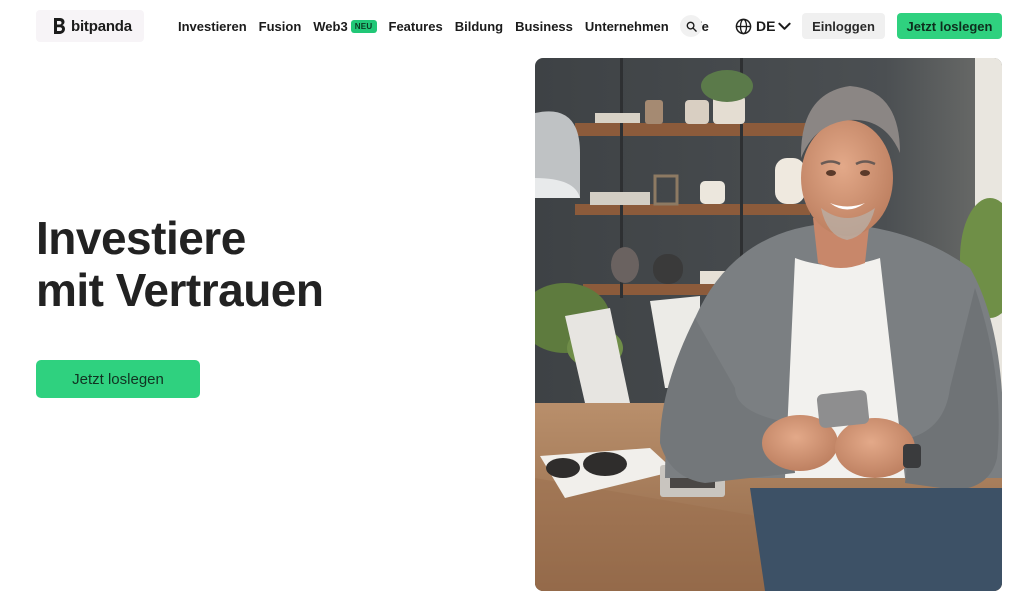 The width and height of the screenshot is (1024, 599). Describe the element at coordinates (843, 26) in the screenshot. I see `login-button: Einloggen` at that location.